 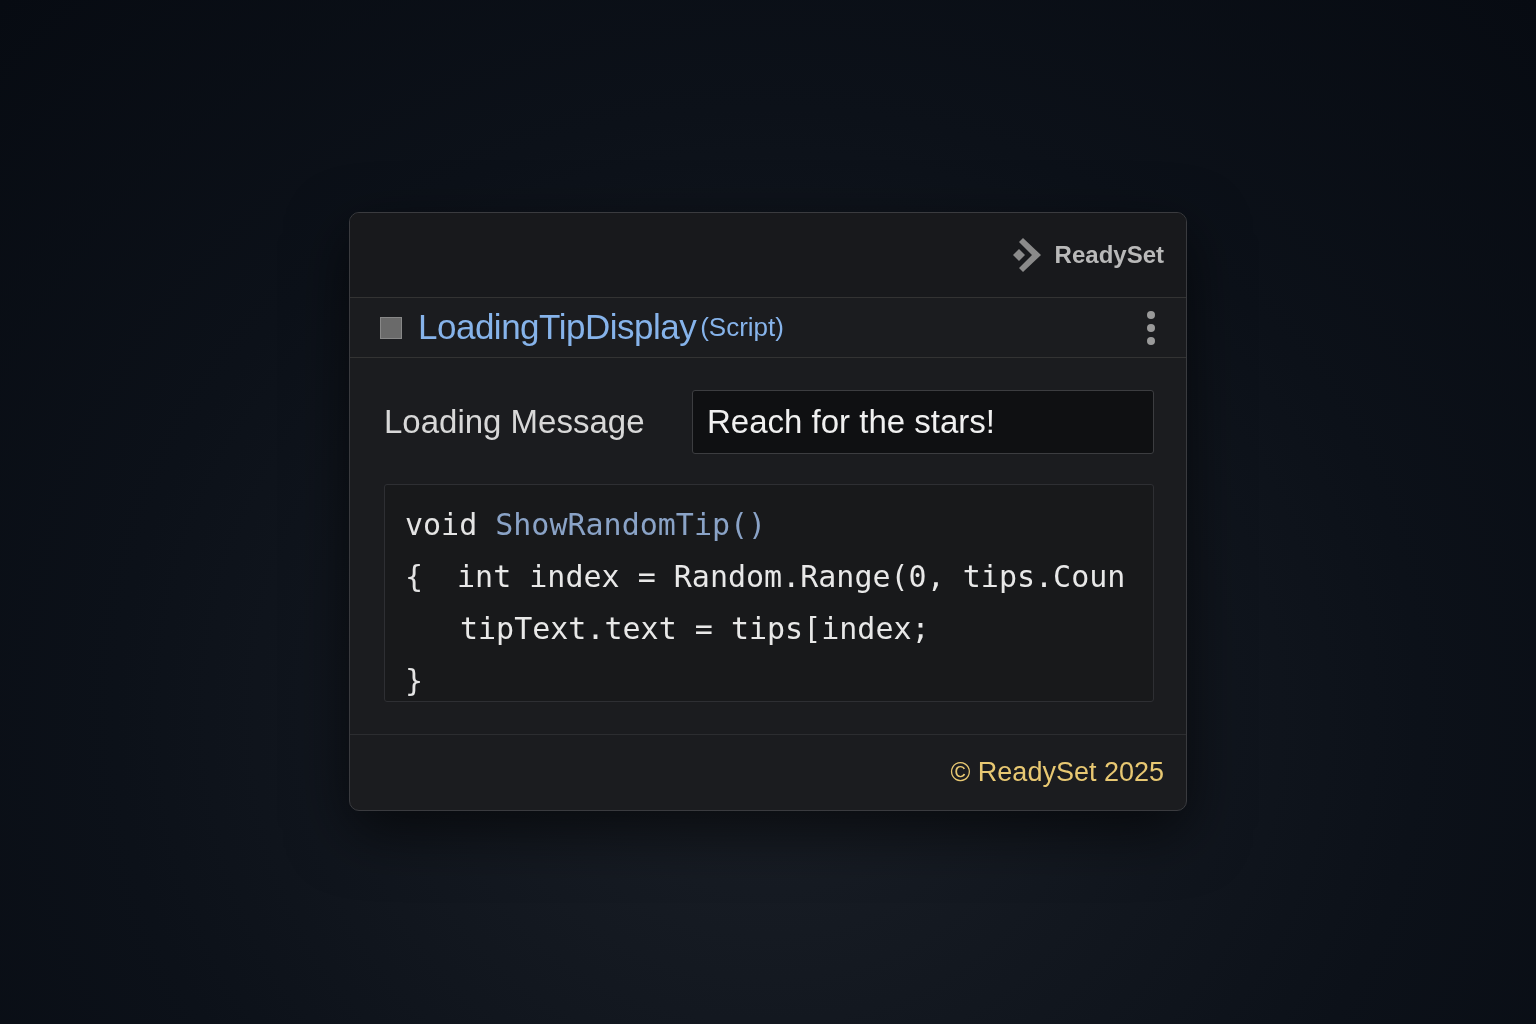 I want to click on code-line: void ShowRandomTip(), so click(x=586, y=524).